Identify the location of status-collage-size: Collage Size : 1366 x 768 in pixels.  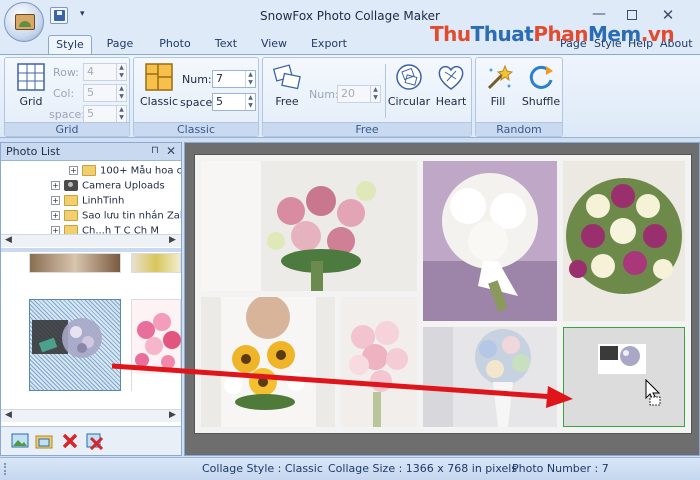
(423, 468).